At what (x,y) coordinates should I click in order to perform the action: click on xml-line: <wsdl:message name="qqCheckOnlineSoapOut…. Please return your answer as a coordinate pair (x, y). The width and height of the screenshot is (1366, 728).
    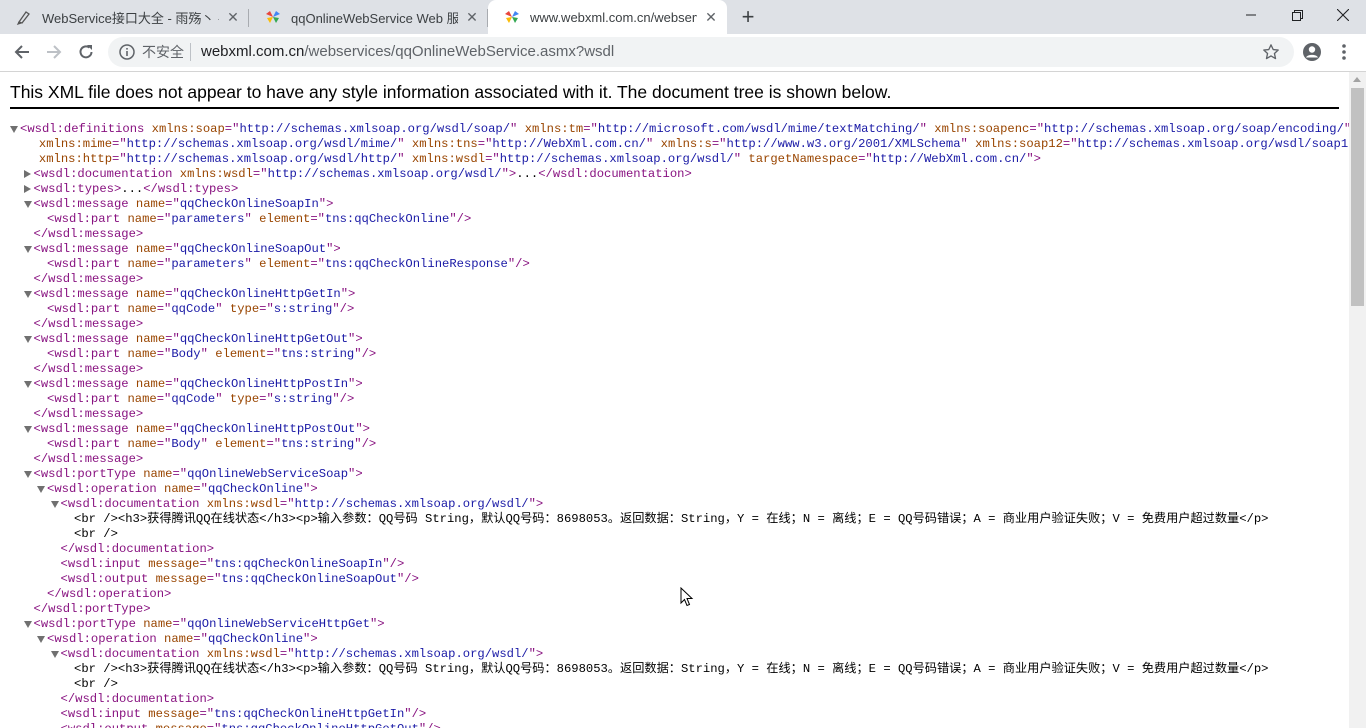
    Looking at the image, I should click on (674, 249).